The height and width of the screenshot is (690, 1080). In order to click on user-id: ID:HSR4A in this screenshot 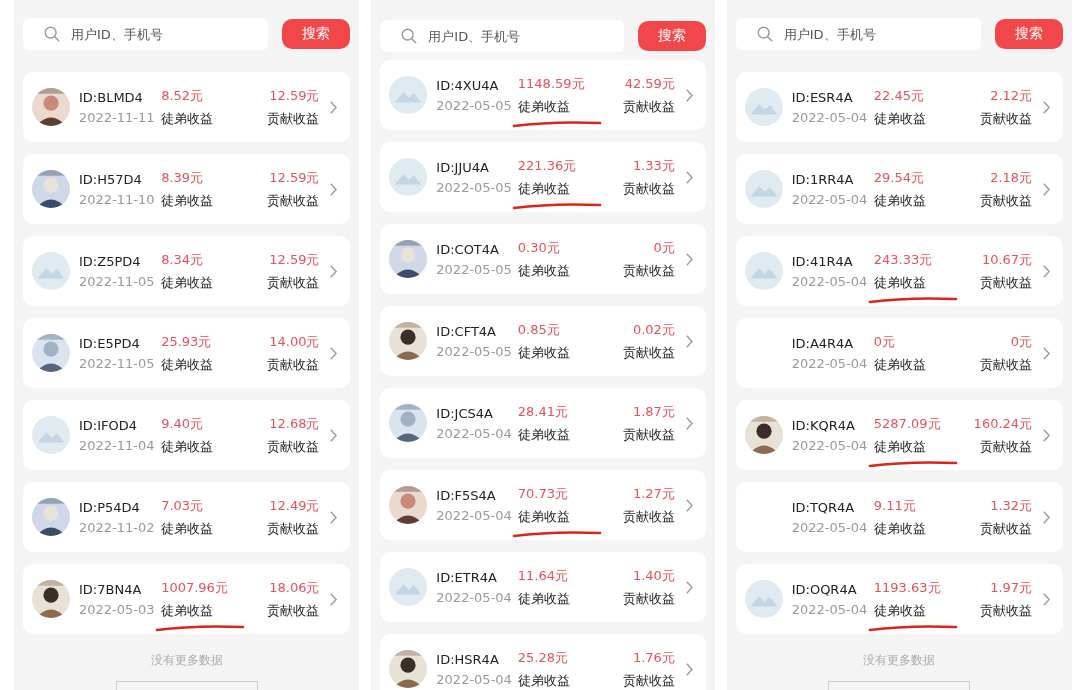, I will do `click(468, 659)`.